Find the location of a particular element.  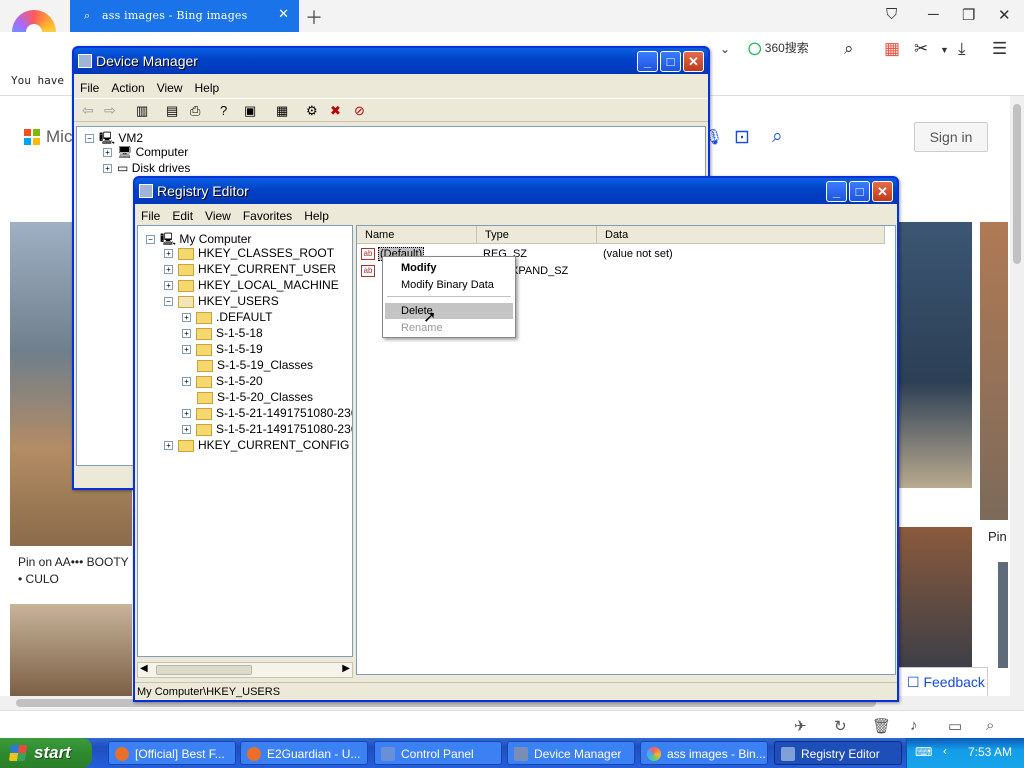

rocket-icon: ✈ is located at coordinates (800, 726).